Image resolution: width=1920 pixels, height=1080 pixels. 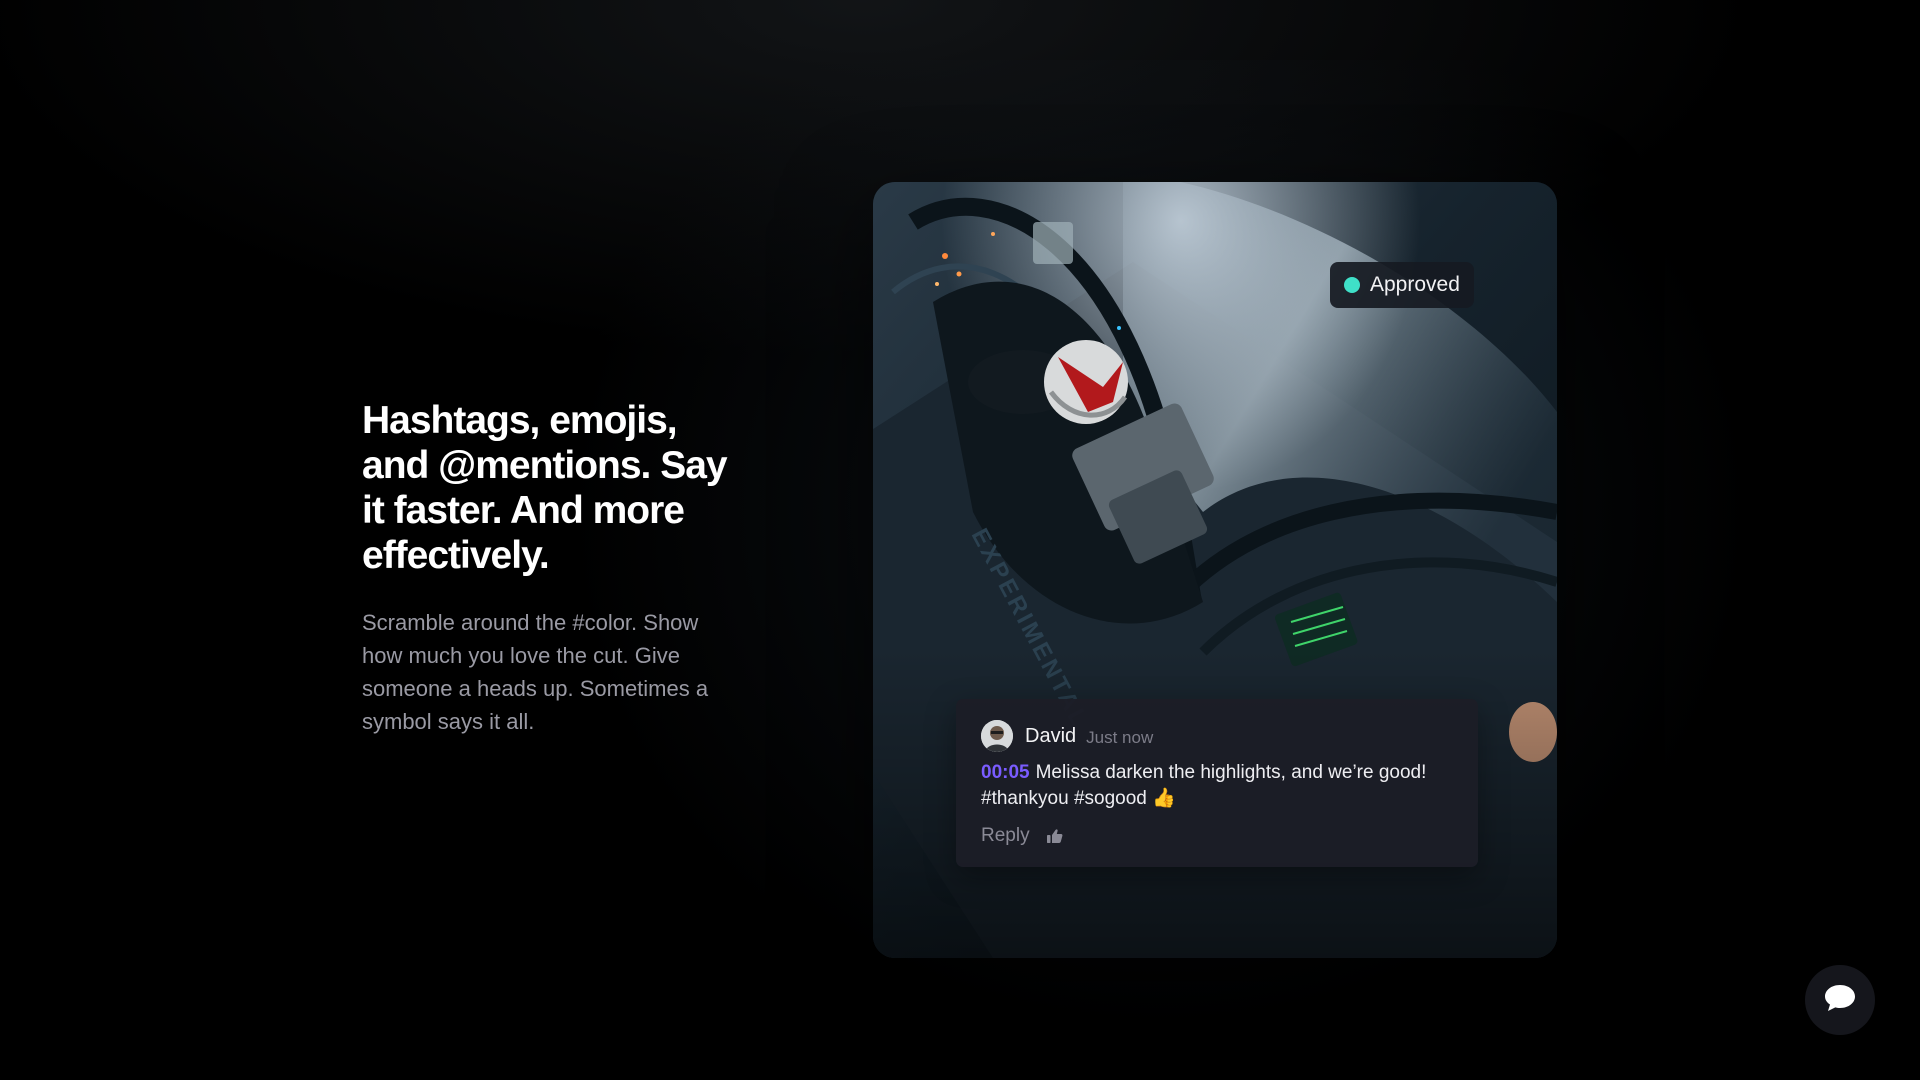 I want to click on comment-actions: Reply, so click(x=1217, y=836).